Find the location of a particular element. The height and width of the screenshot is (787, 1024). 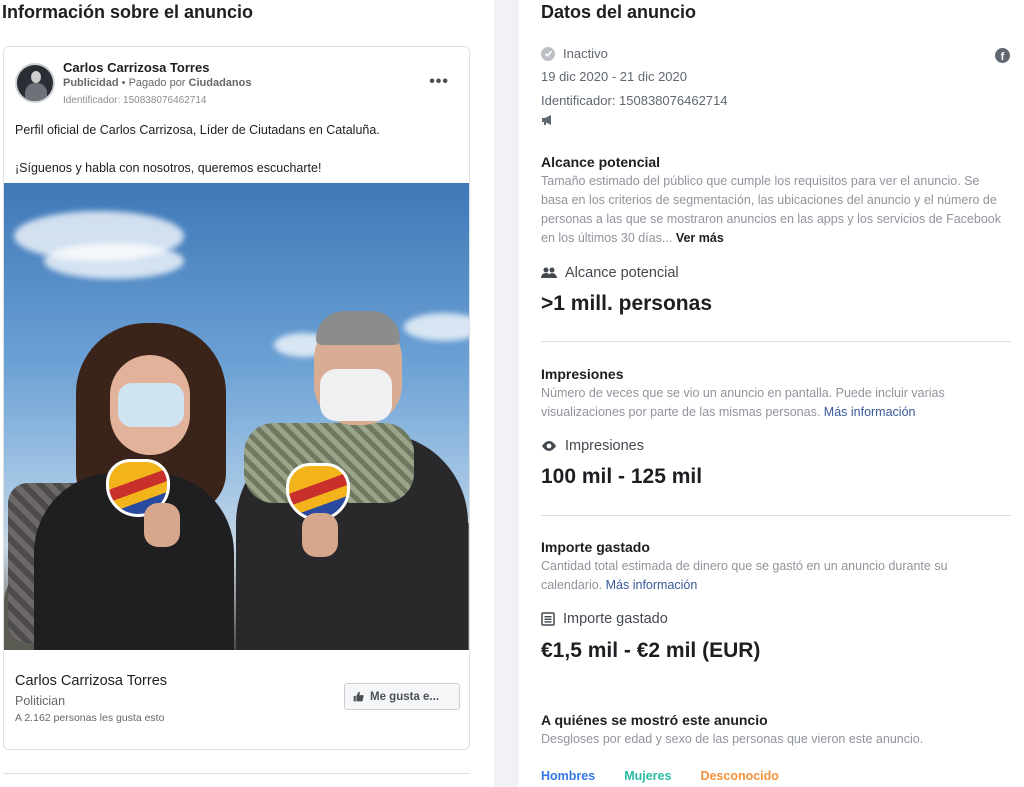

ad-author: Carlos Carrizosa Torres is located at coordinates (136, 67).